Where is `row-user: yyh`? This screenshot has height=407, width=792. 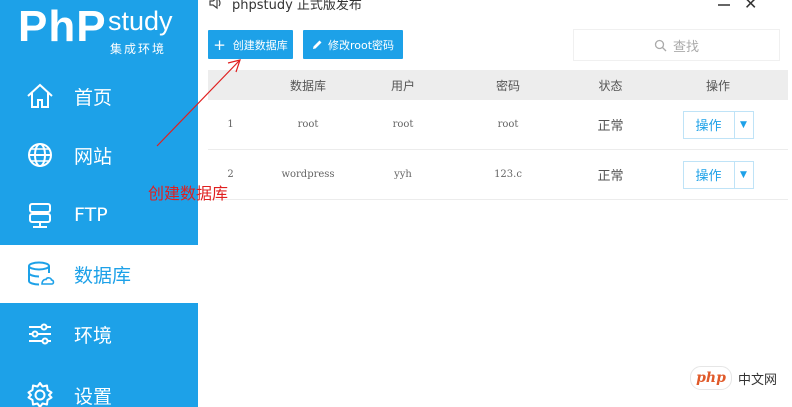
row-user: yyh is located at coordinates (403, 174).